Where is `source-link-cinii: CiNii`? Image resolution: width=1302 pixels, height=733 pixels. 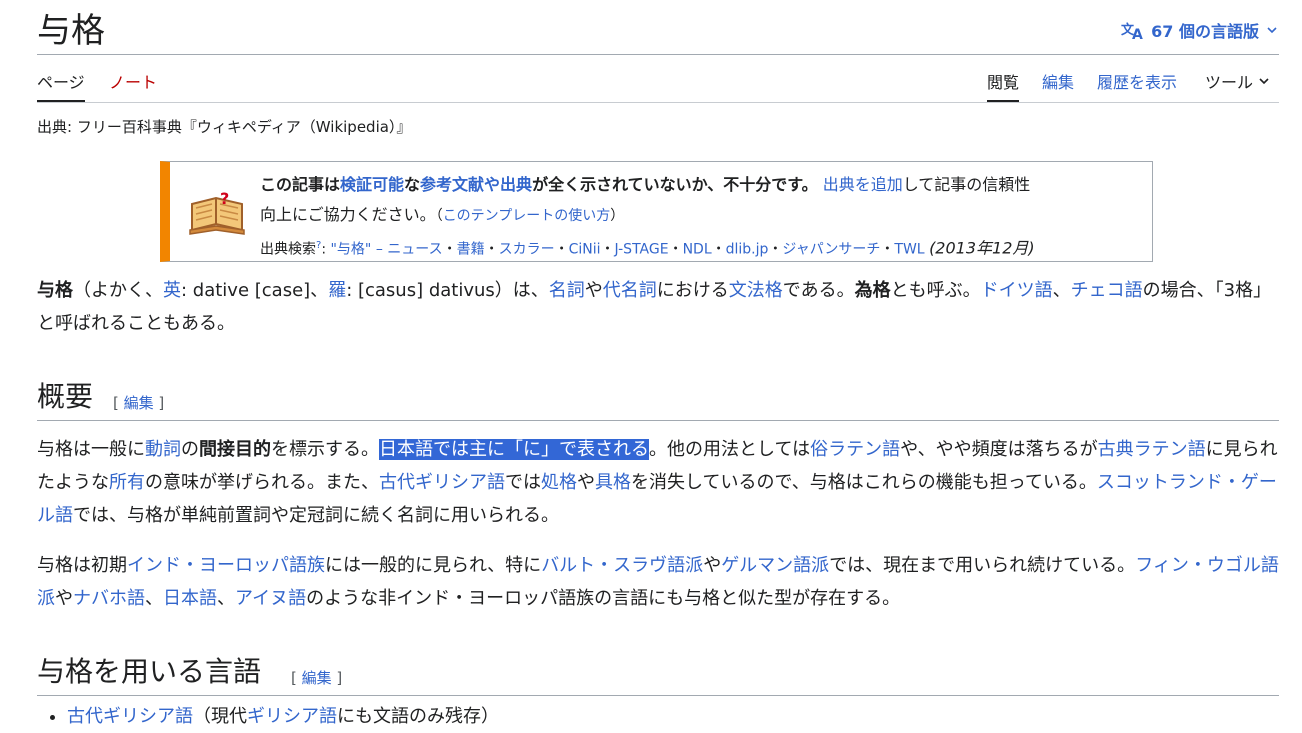
source-link-cinii: CiNii is located at coordinates (585, 250).